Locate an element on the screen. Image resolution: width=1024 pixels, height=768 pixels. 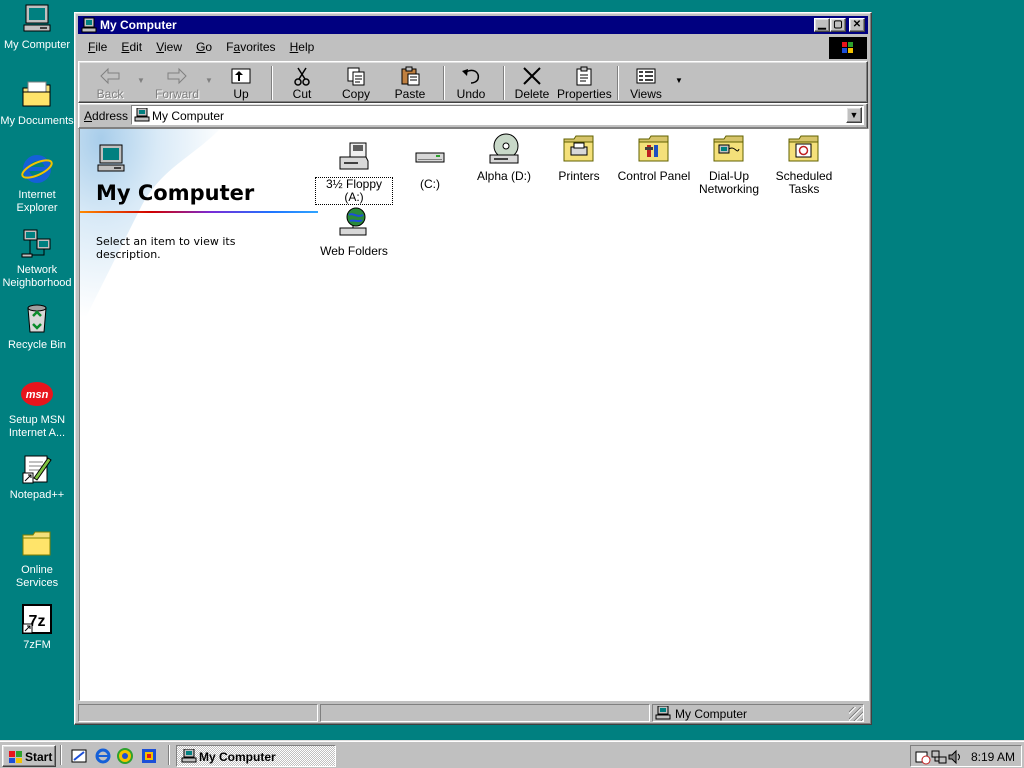
desktop-icon-label: My Documents is located at coordinates (37, 121).